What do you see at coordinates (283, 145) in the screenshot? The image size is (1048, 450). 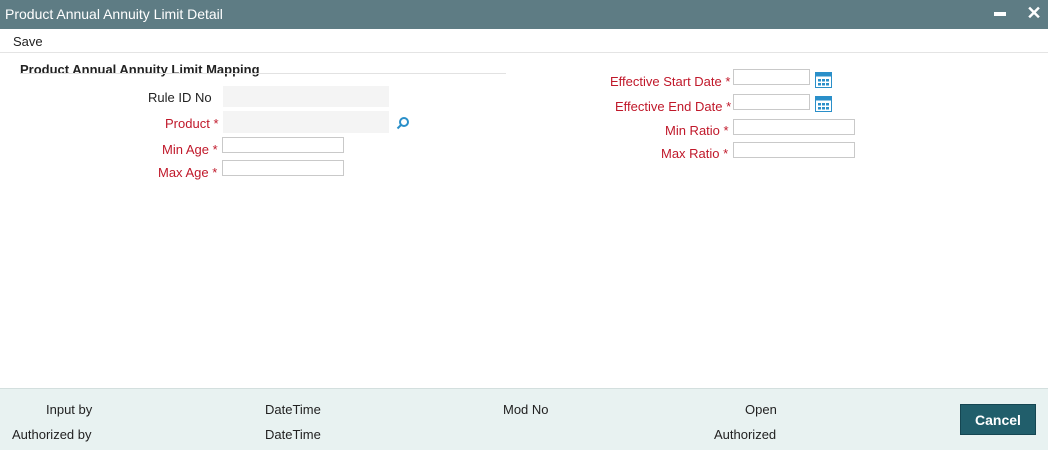 I see `min-age-field` at bounding box center [283, 145].